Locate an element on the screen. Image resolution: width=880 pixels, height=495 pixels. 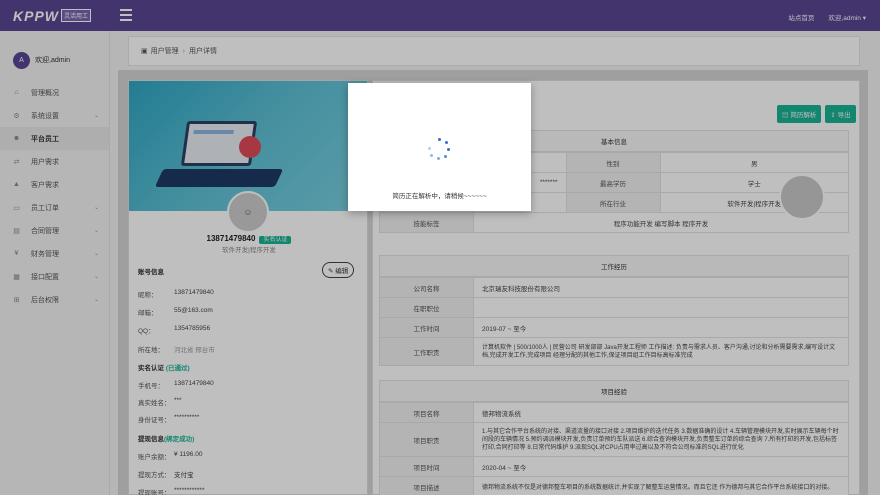
loading-message: 简历正在解析中，请稍候~~~~~~ is located at coordinates (439, 196).